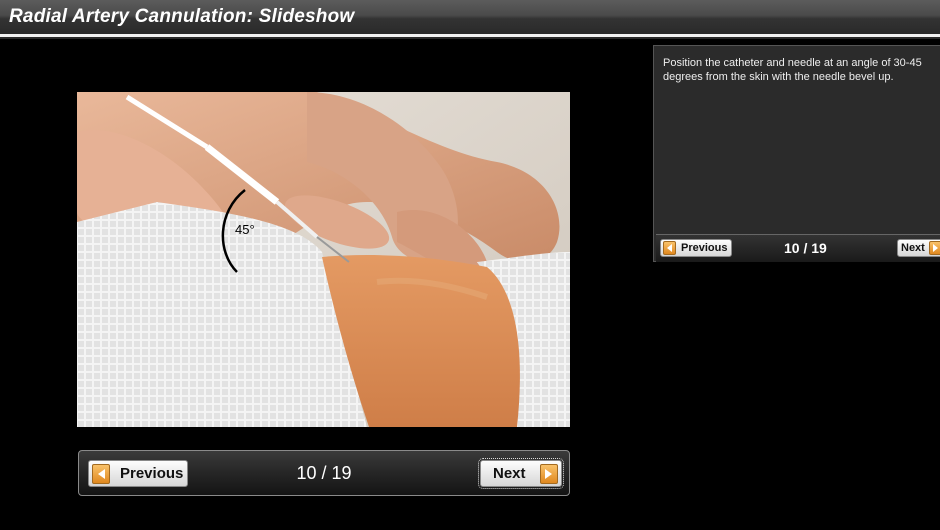 The width and height of the screenshot is (940, 530). Describe the element at coordinates (548, 473) in the screenshot. I see `next-arrow-icon` at that location.